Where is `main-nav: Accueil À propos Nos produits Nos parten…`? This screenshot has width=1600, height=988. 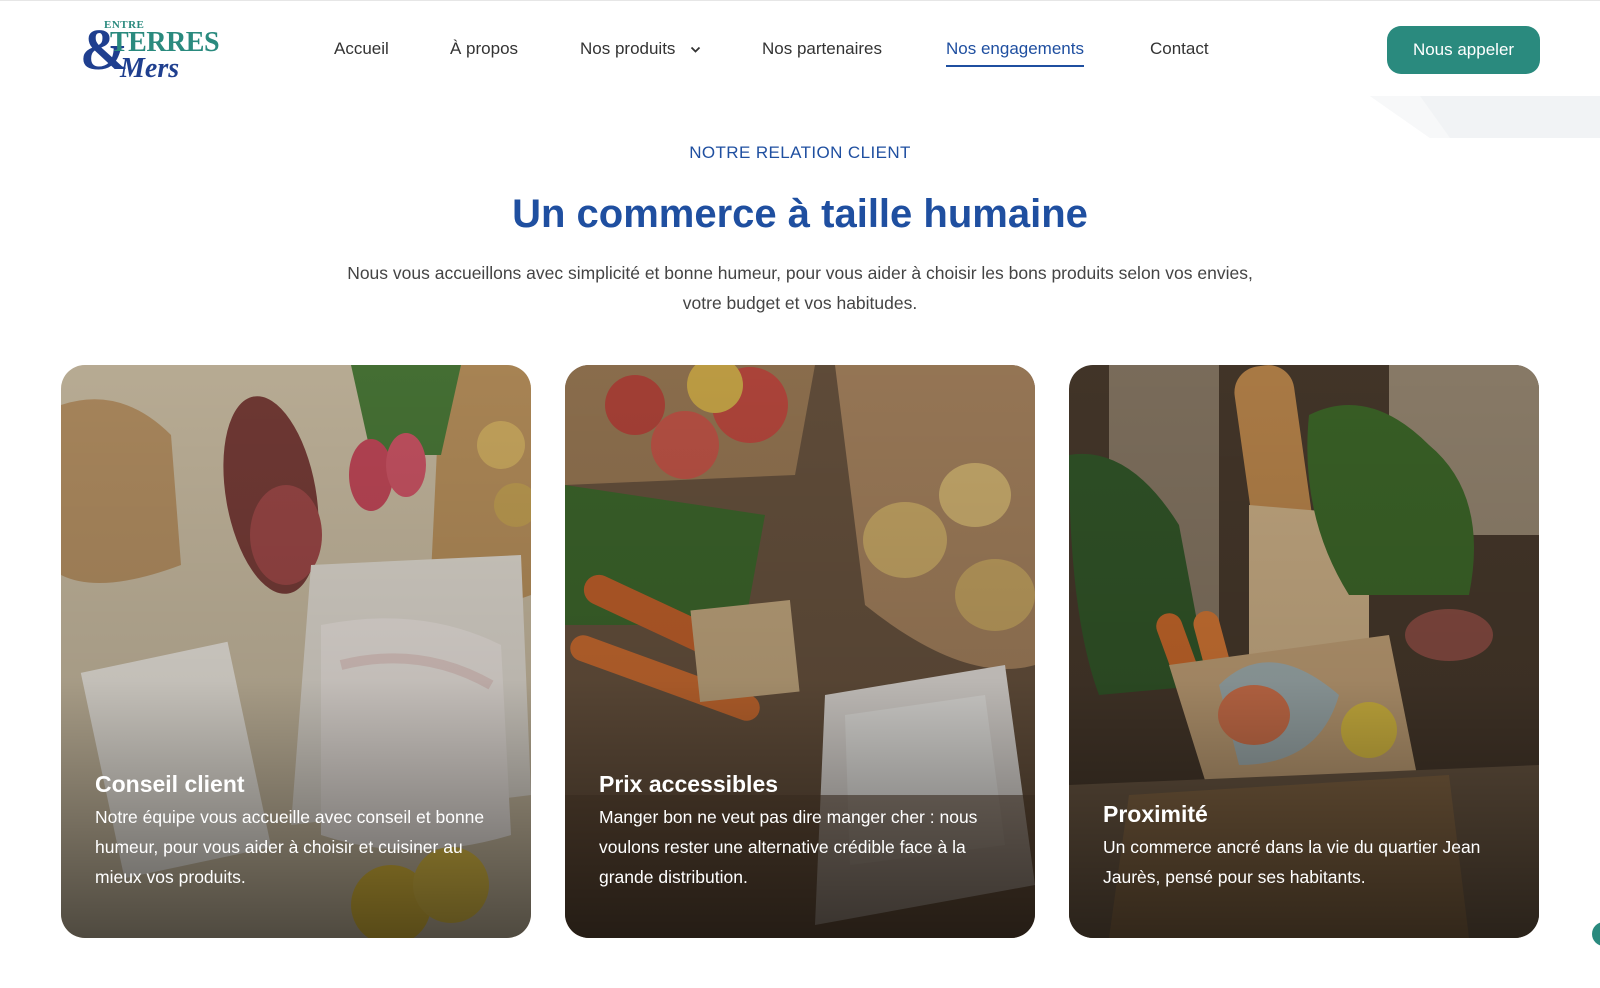 main-nav: Accueil À propos Nos produits Nos parten… is located at coordinates (800, 49).